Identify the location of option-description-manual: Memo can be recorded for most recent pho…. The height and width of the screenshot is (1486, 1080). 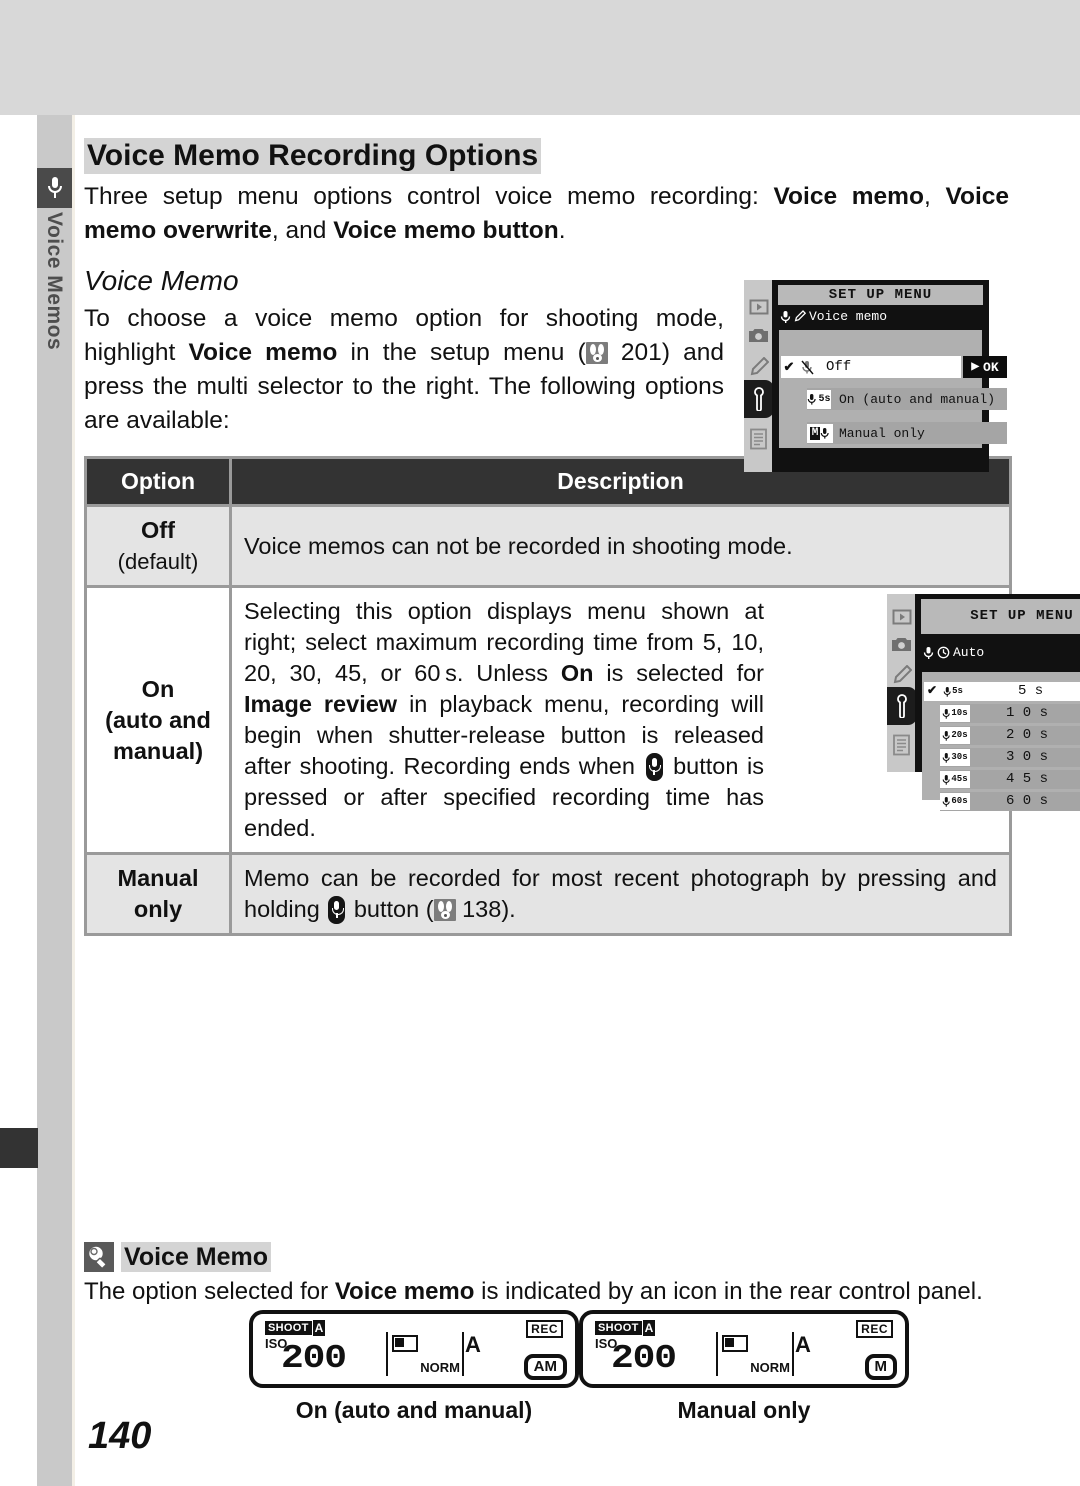
(620, 894).